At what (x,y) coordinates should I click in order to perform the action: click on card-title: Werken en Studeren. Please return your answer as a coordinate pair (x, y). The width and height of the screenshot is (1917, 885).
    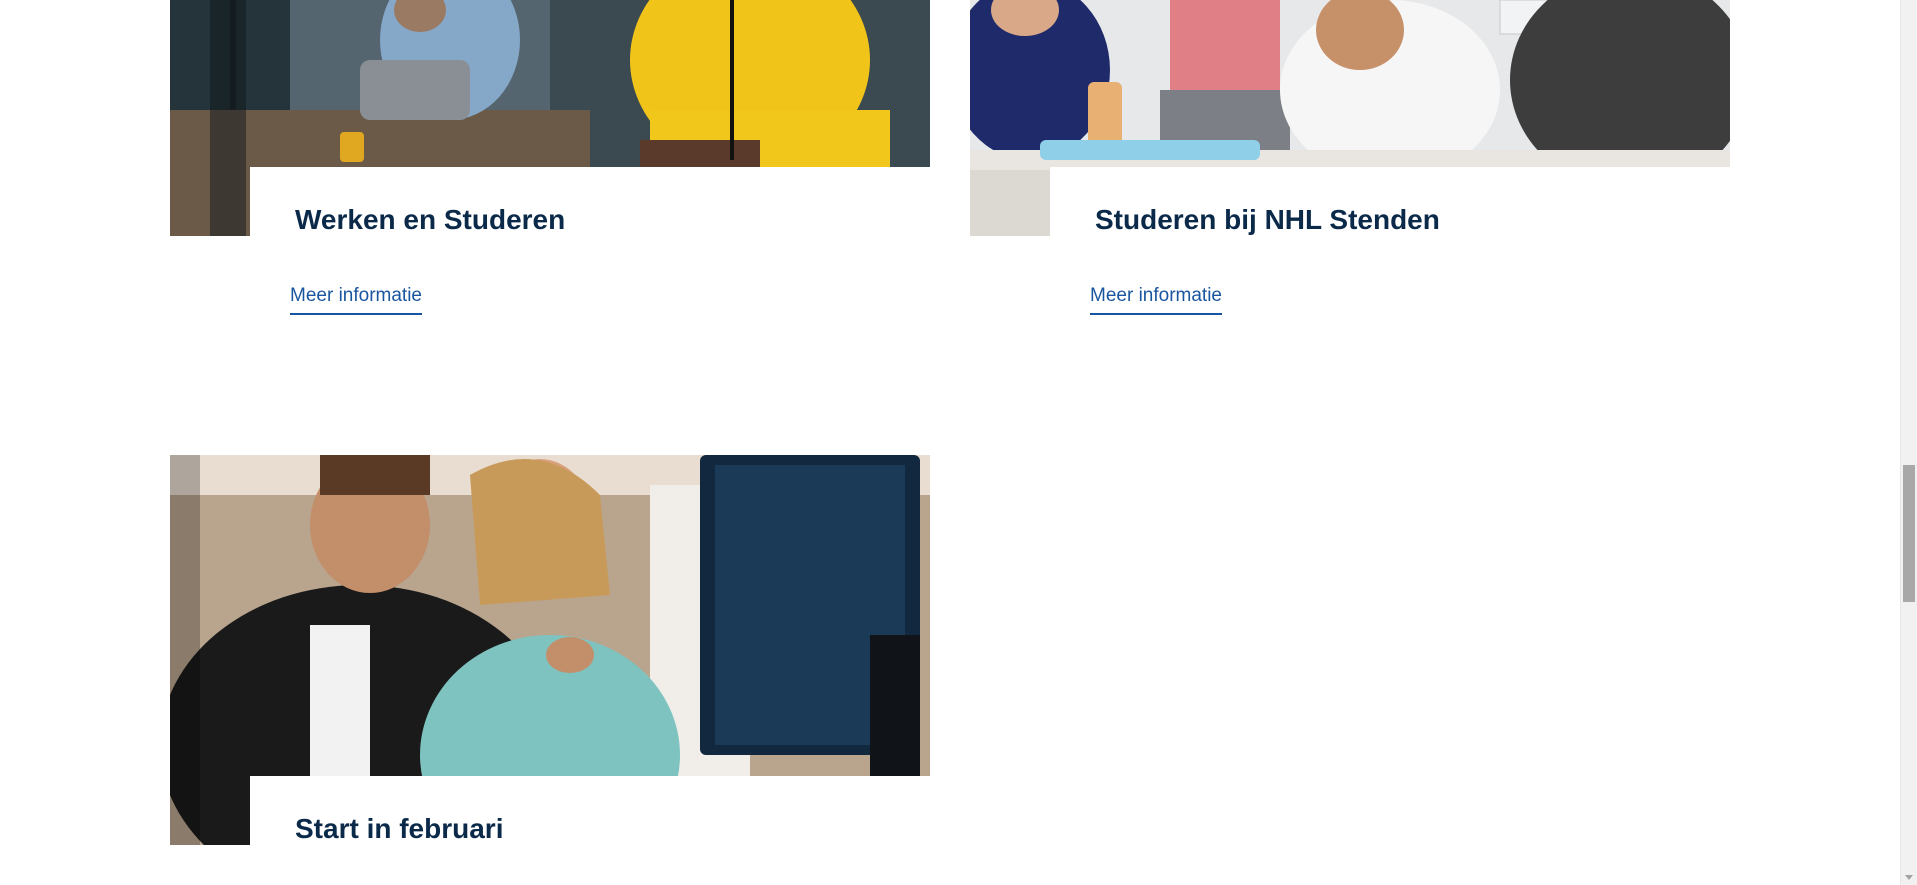
    Looking at the image, I should click on (430, 219).